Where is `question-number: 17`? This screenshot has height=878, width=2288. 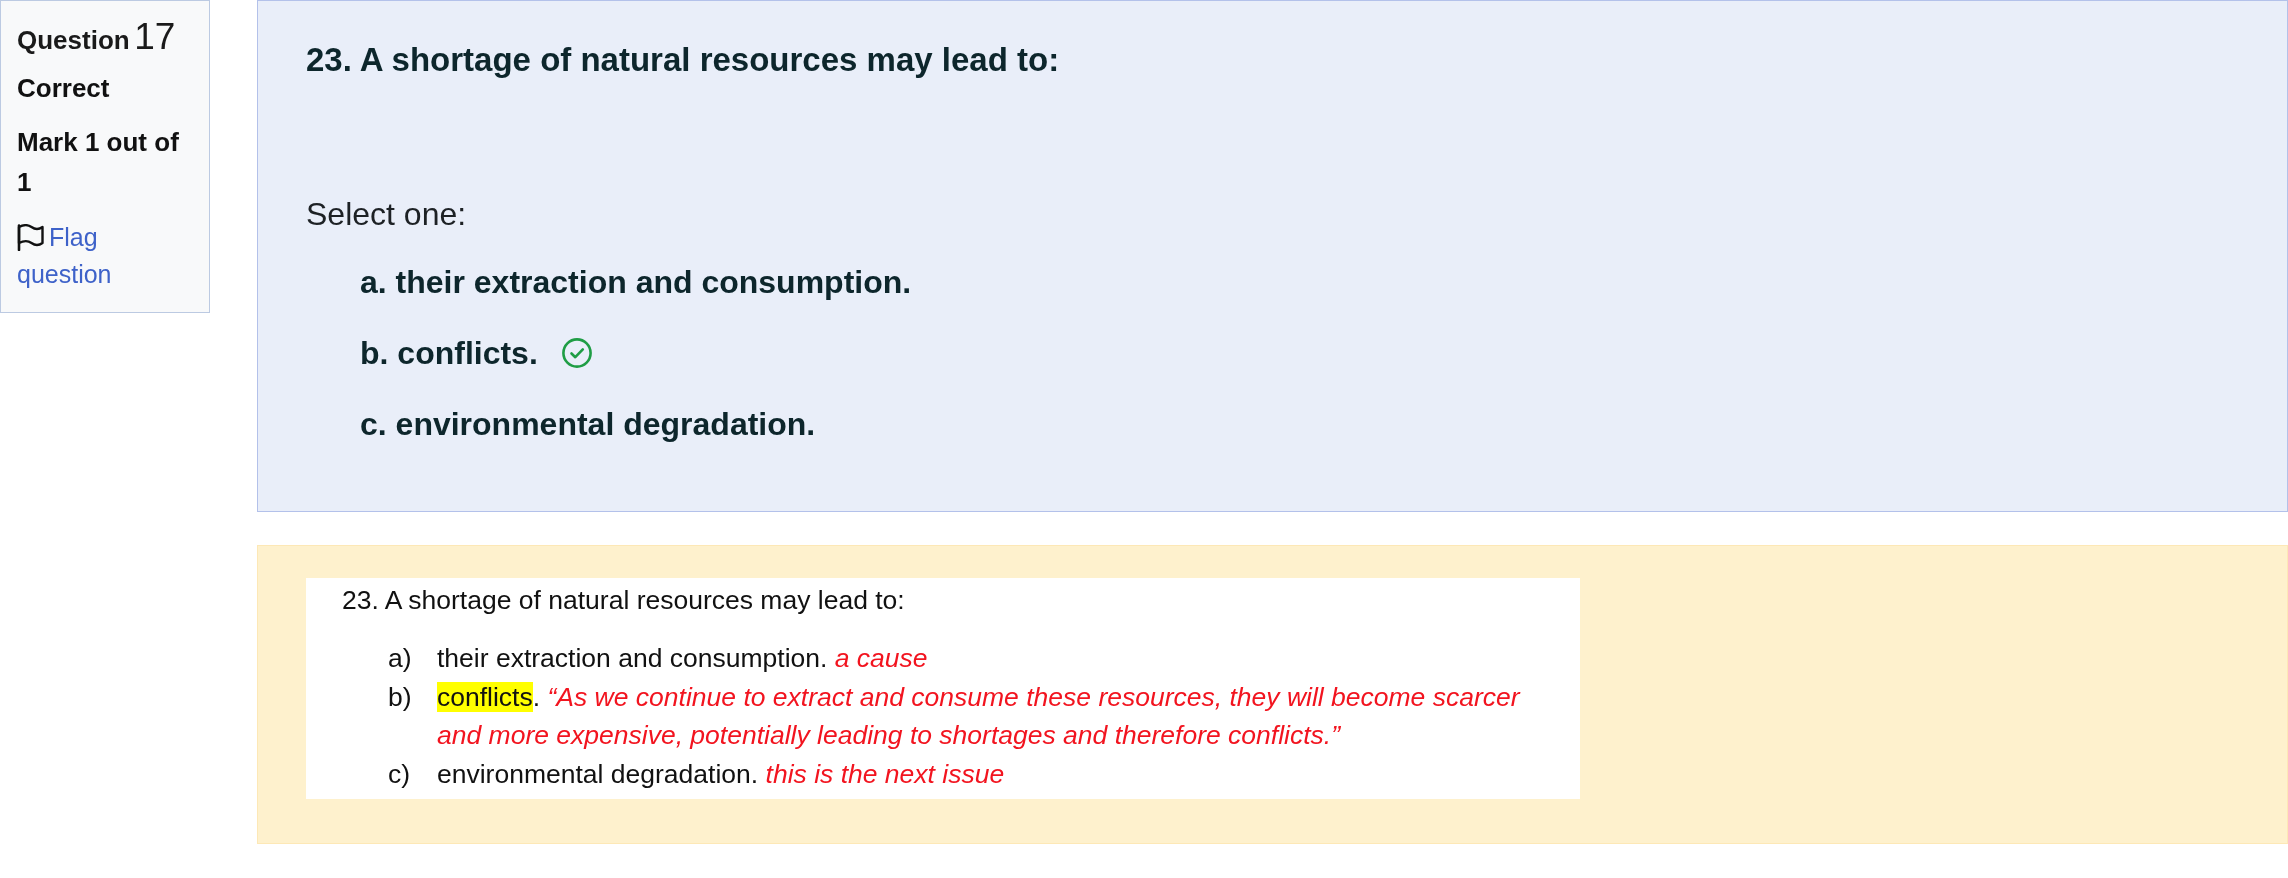
question-number: 17 is located at coordinates (155, 36).